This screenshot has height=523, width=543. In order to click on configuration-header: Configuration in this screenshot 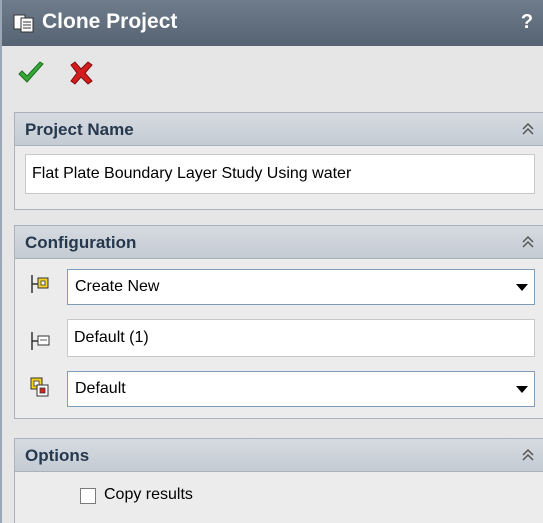, I will do `click(279, 242)`.